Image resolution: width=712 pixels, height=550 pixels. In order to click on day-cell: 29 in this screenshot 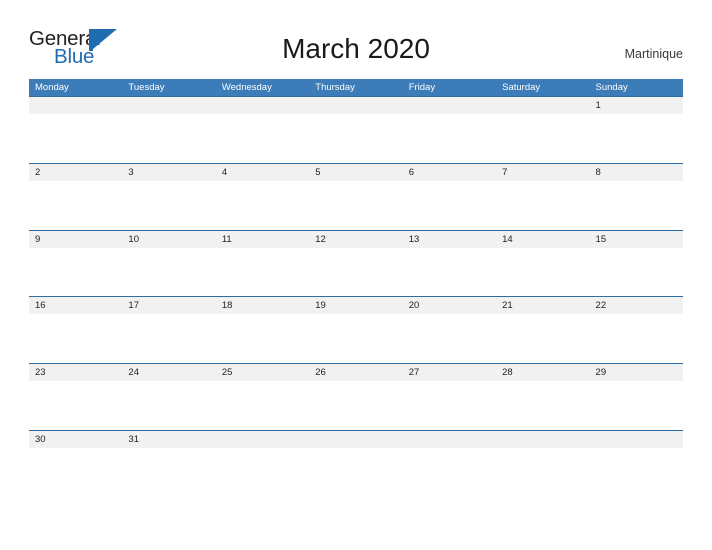, I will do `click(636, 372)`.